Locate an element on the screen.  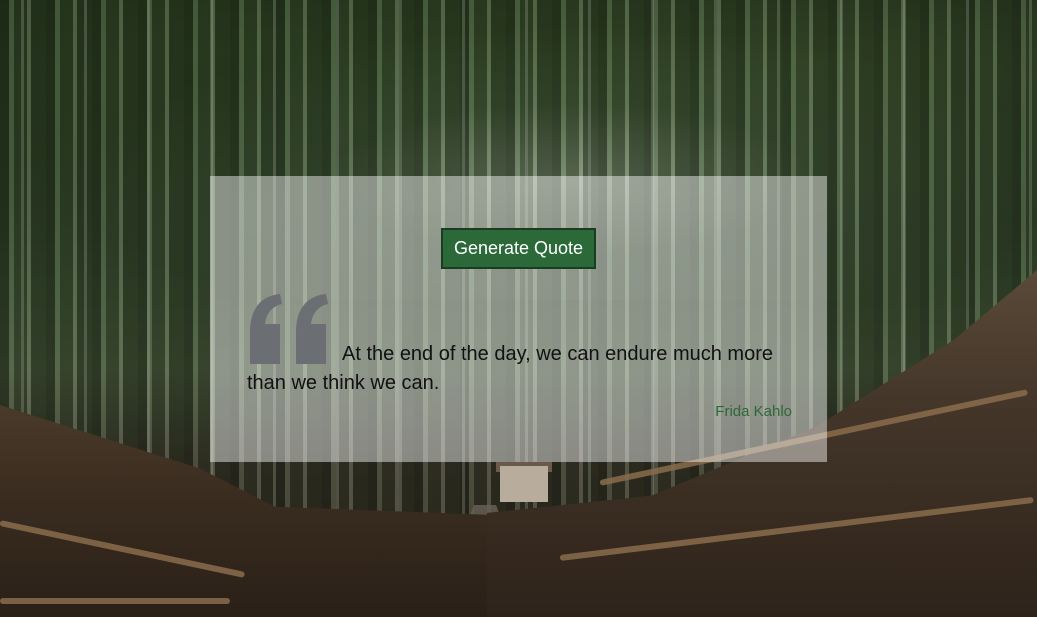
fence-rail is located at coordinates (115, 601).